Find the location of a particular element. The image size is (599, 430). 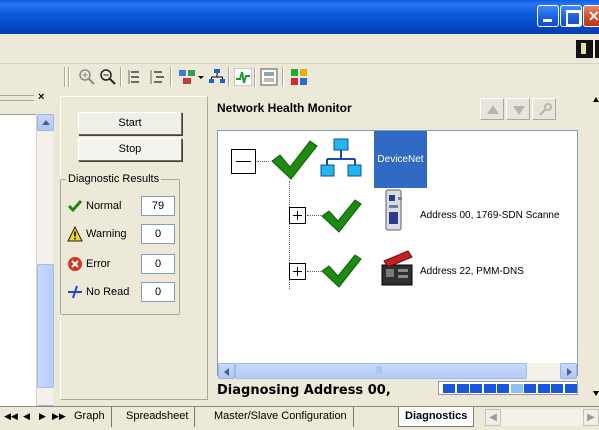

normal-count-field: 79 is located at coordinates (158, 206).